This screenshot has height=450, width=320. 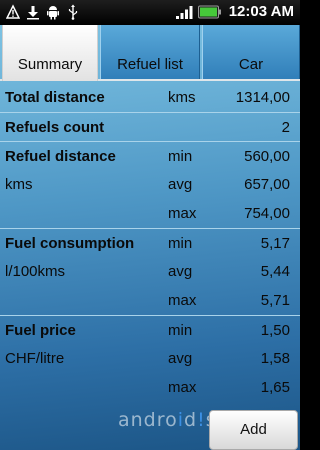 What do you see at coordinates (182, 213) in the screenshot?
I see `refuel-distance-max-label: max` at bounding box center [182, 213].